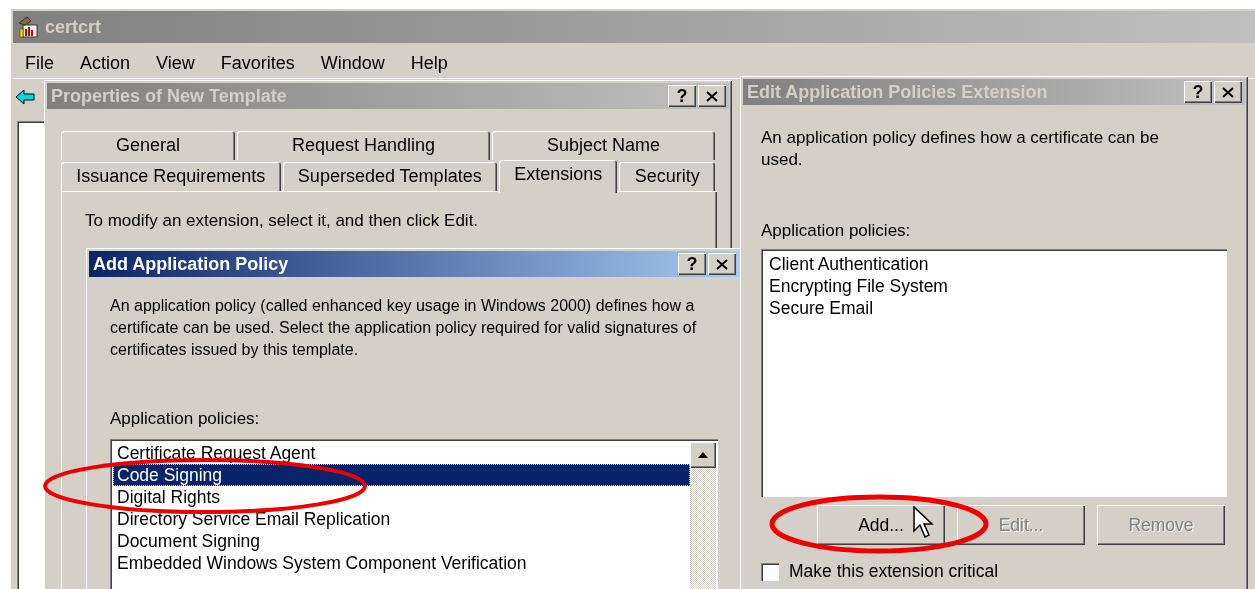  Describe the element at coordinates (352, 63) in the screenshot. I see `menu-item: Window` at that location.